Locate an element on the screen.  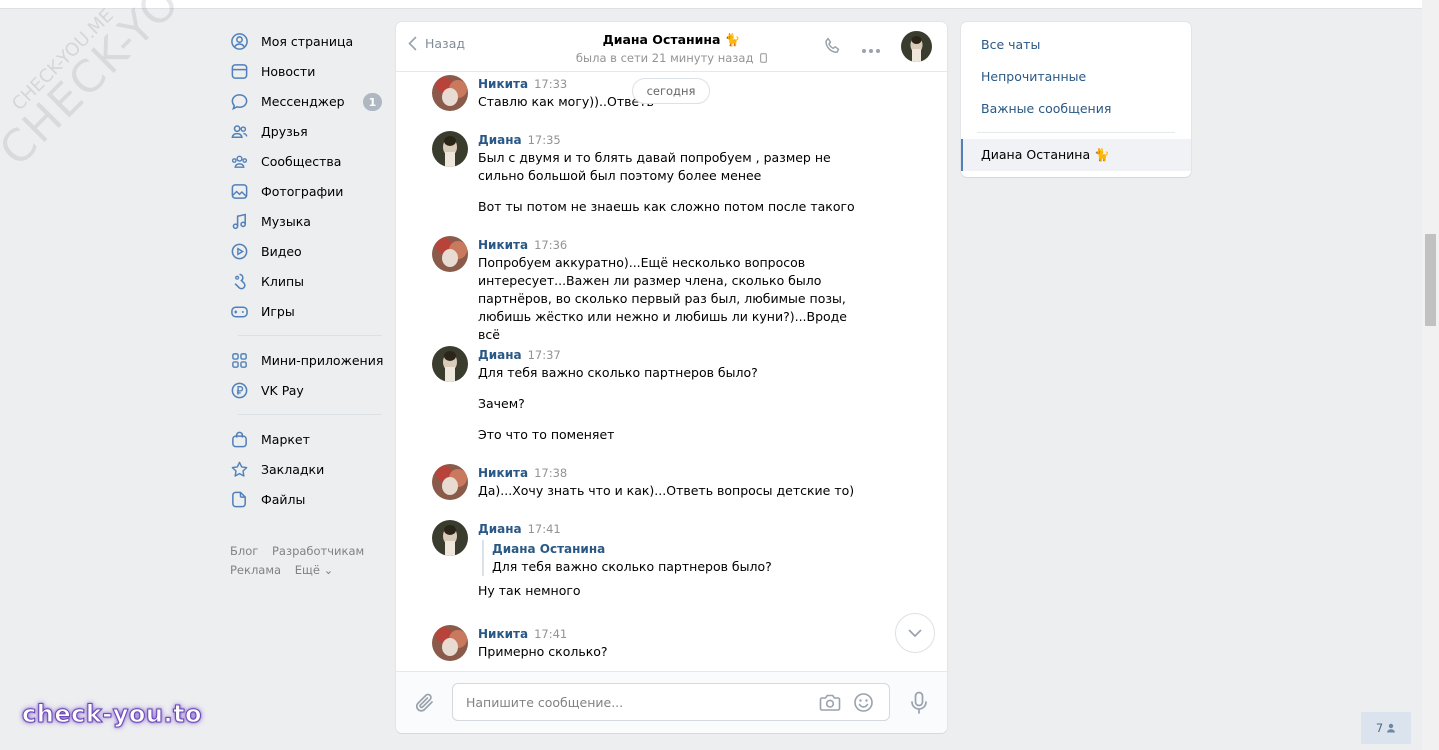
microphone-icon is located at coordinates (919, 702).